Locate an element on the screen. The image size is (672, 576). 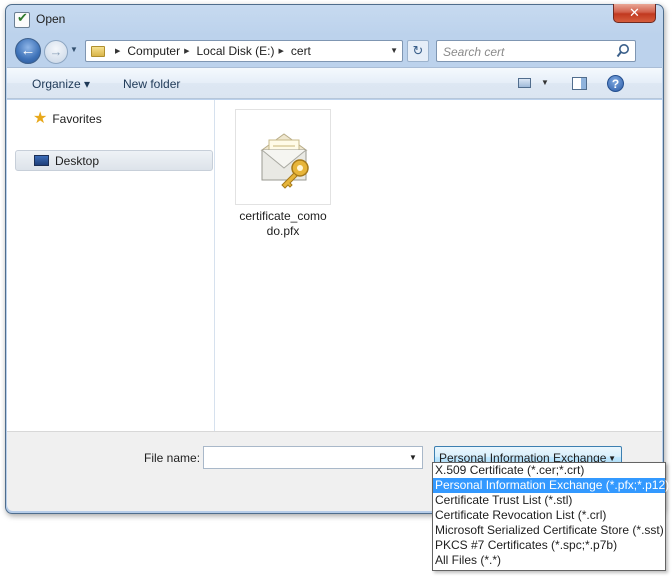
search-box: Search cert is located at coordinates (536, 51).